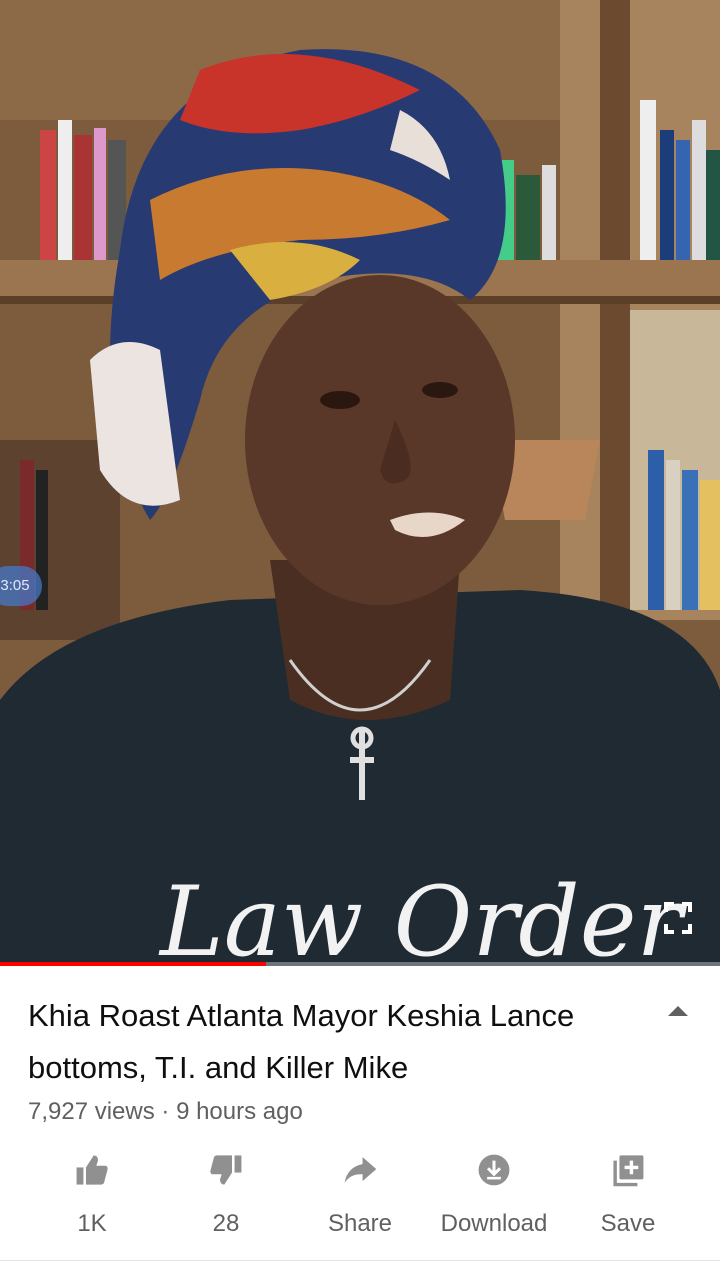 This screenshot has width=720, height=1280. What do you see at coordinates (360, 1170) in the screenshot?
I see `share-icon` at bounding box center [360, 1170].